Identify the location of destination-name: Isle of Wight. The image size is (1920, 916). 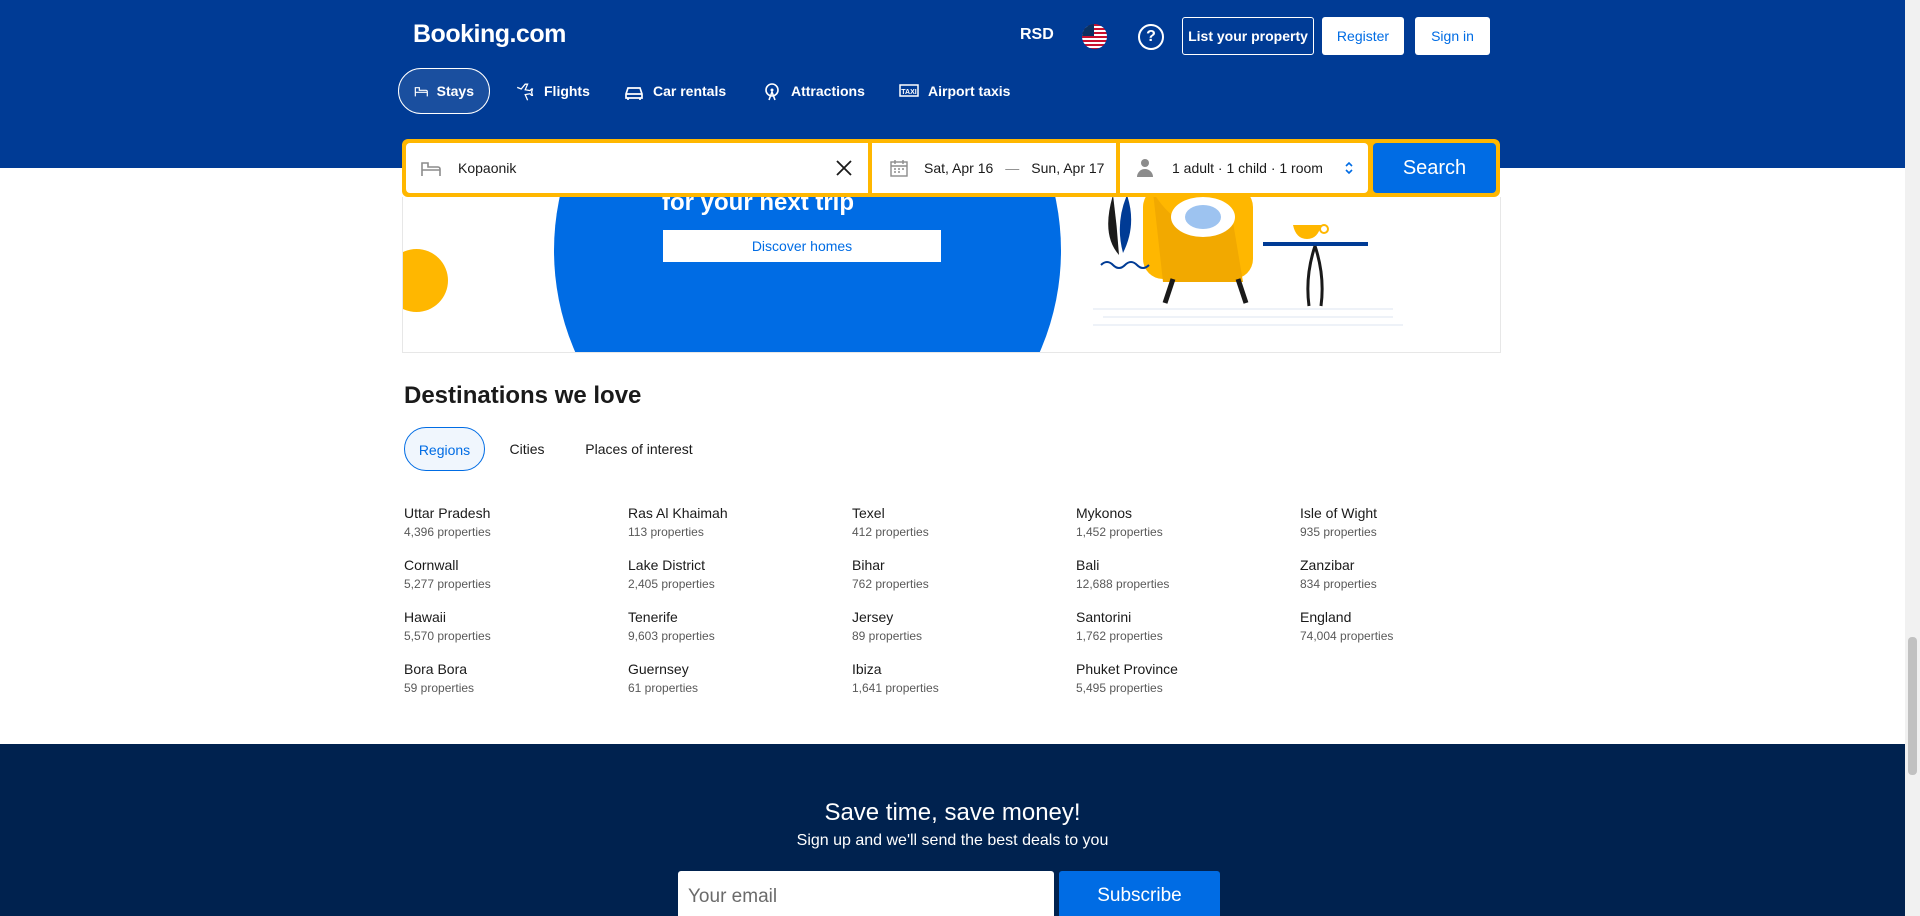
(1339, 513).